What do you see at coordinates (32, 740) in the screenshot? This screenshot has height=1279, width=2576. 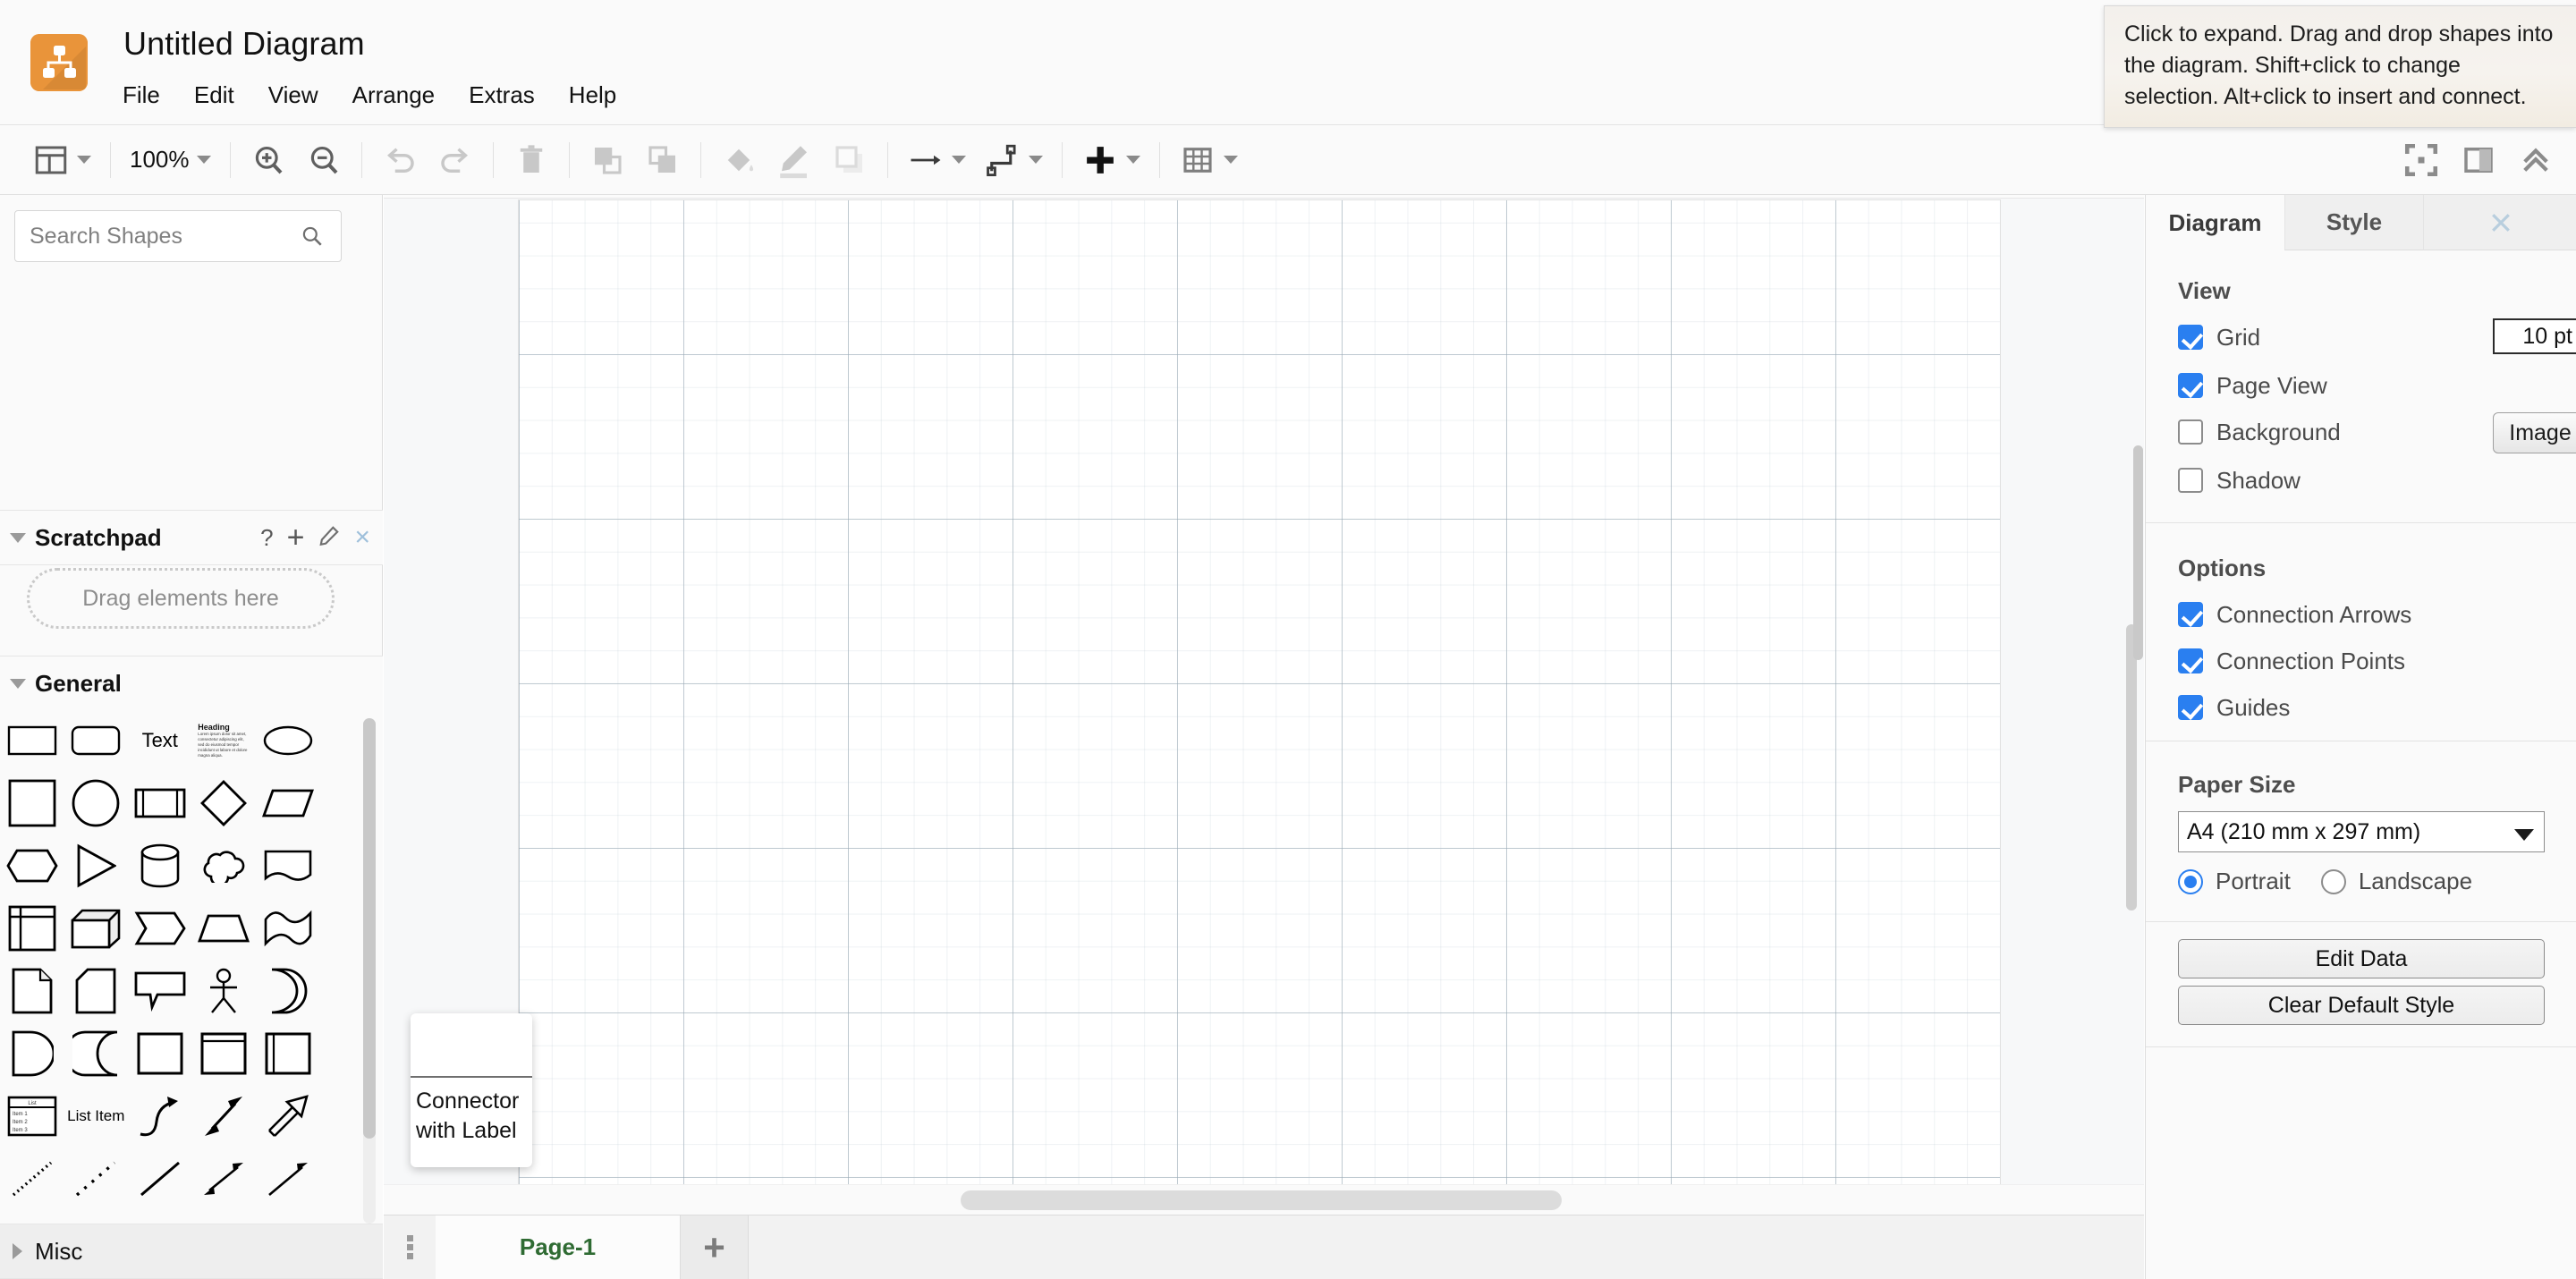 I see `shape-rectangle` at bounding box center [32, 740].